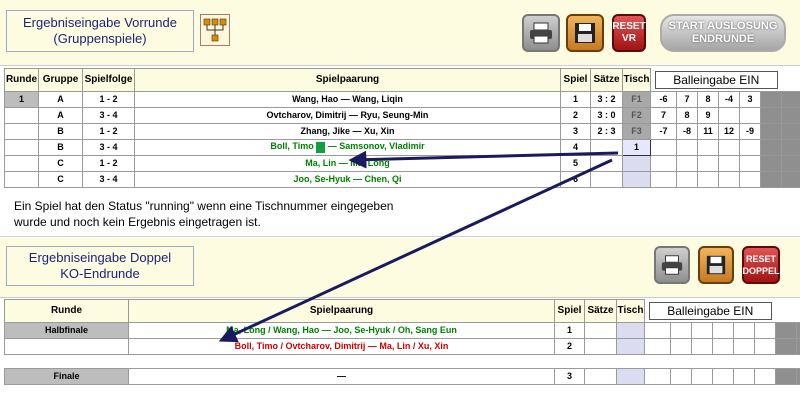 The image size is (800, 397). I want to click on player1: Zhang, Jike, so click(325, 131).